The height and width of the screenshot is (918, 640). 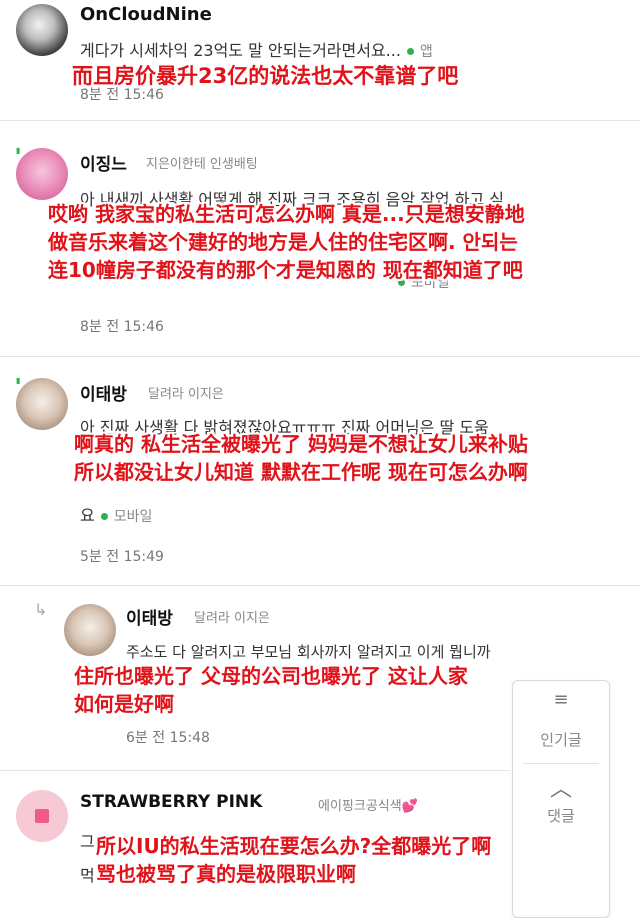 I want to click on floating-nav-panel: ≡ 인기글 ︿ 댓글, so click(x=561, y=799).